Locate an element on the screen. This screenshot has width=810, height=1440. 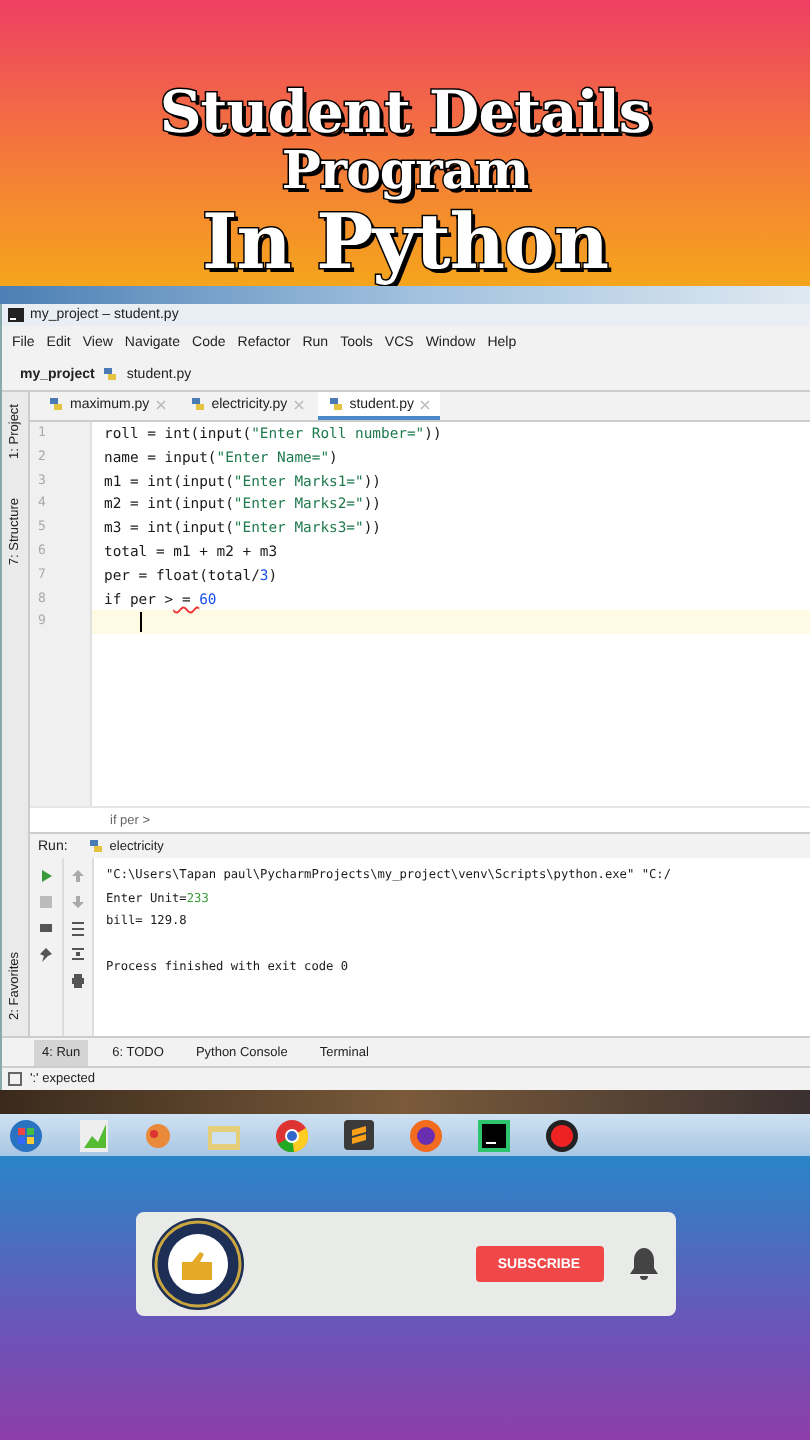
start-orb-icon is located at coordinates (26, 1135).